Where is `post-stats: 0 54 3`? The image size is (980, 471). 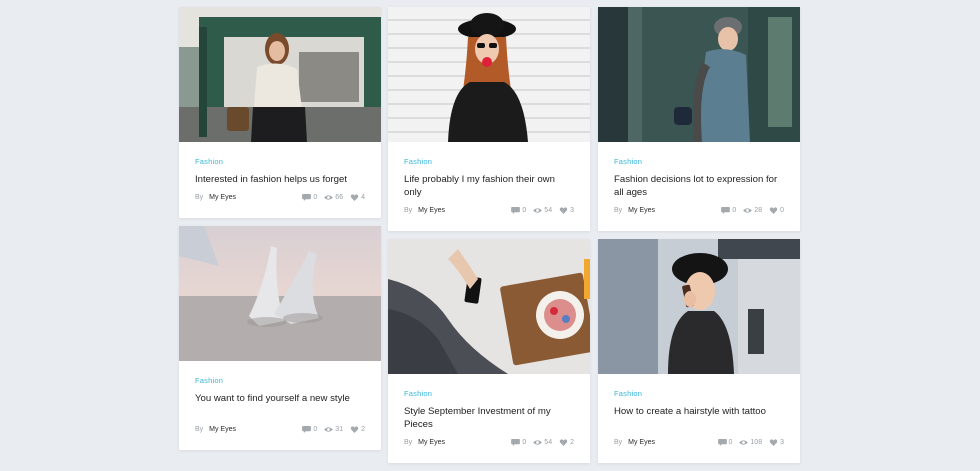
post-stats: 0 54 3 is located at coordinates (542, 210).